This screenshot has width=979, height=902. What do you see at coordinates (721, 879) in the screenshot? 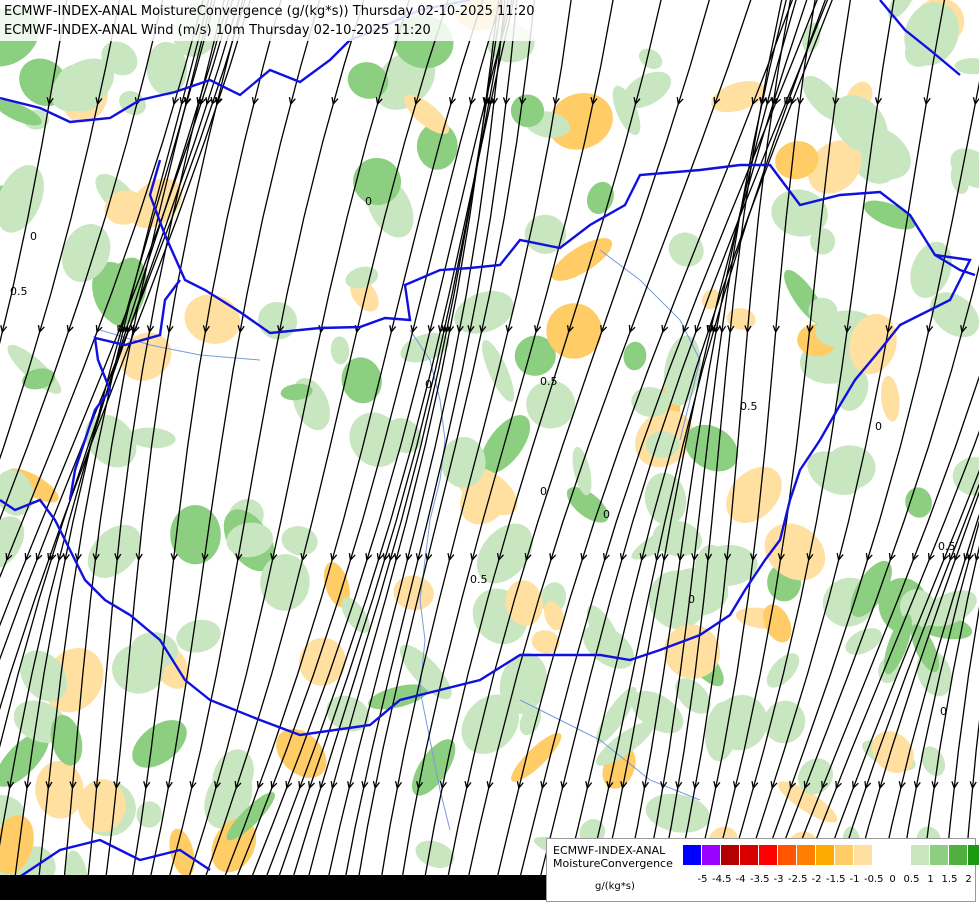
I see `legend-tick-label: -4.5` at bounding box center [721, 879].